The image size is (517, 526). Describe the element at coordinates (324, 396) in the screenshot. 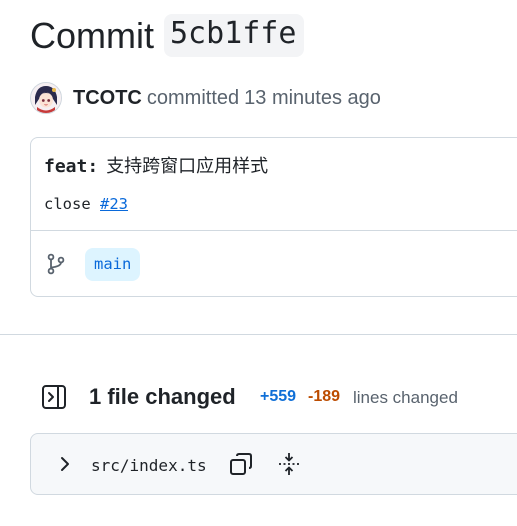

I see `deletions-count: -189` at that location.